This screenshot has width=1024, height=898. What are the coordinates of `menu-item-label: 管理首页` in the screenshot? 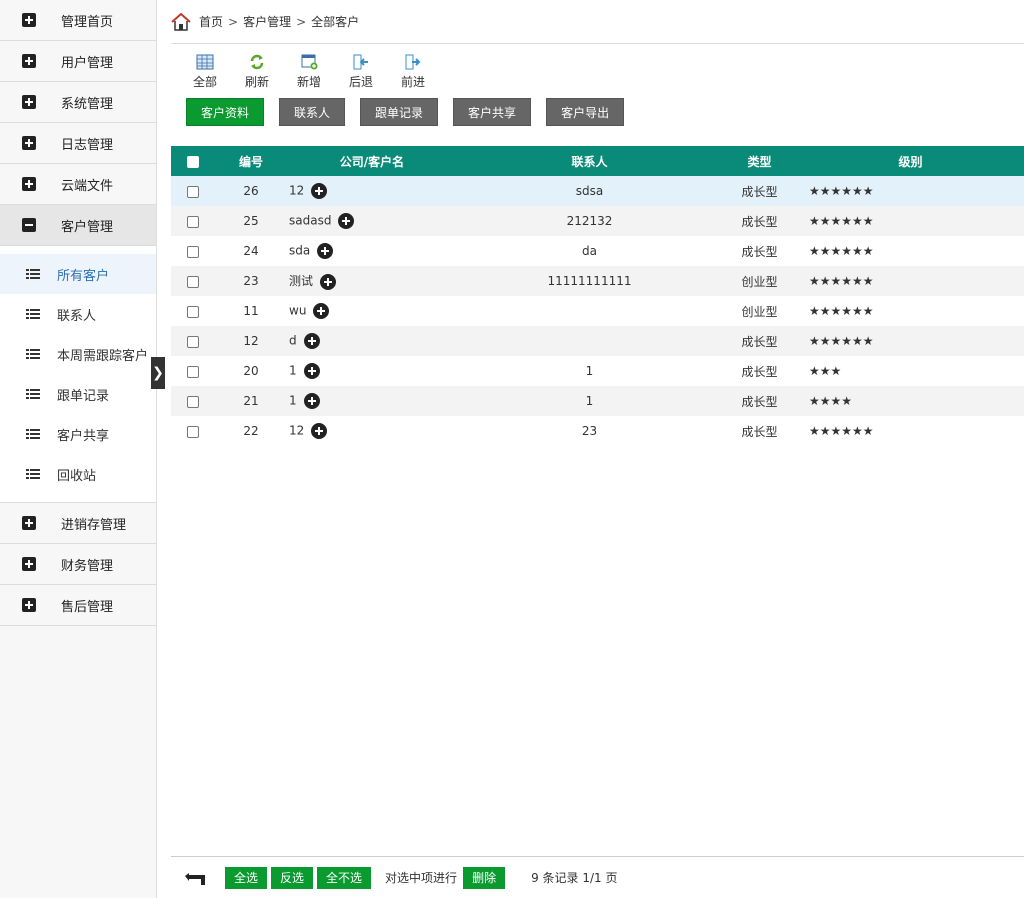 It's located at (87, 22).